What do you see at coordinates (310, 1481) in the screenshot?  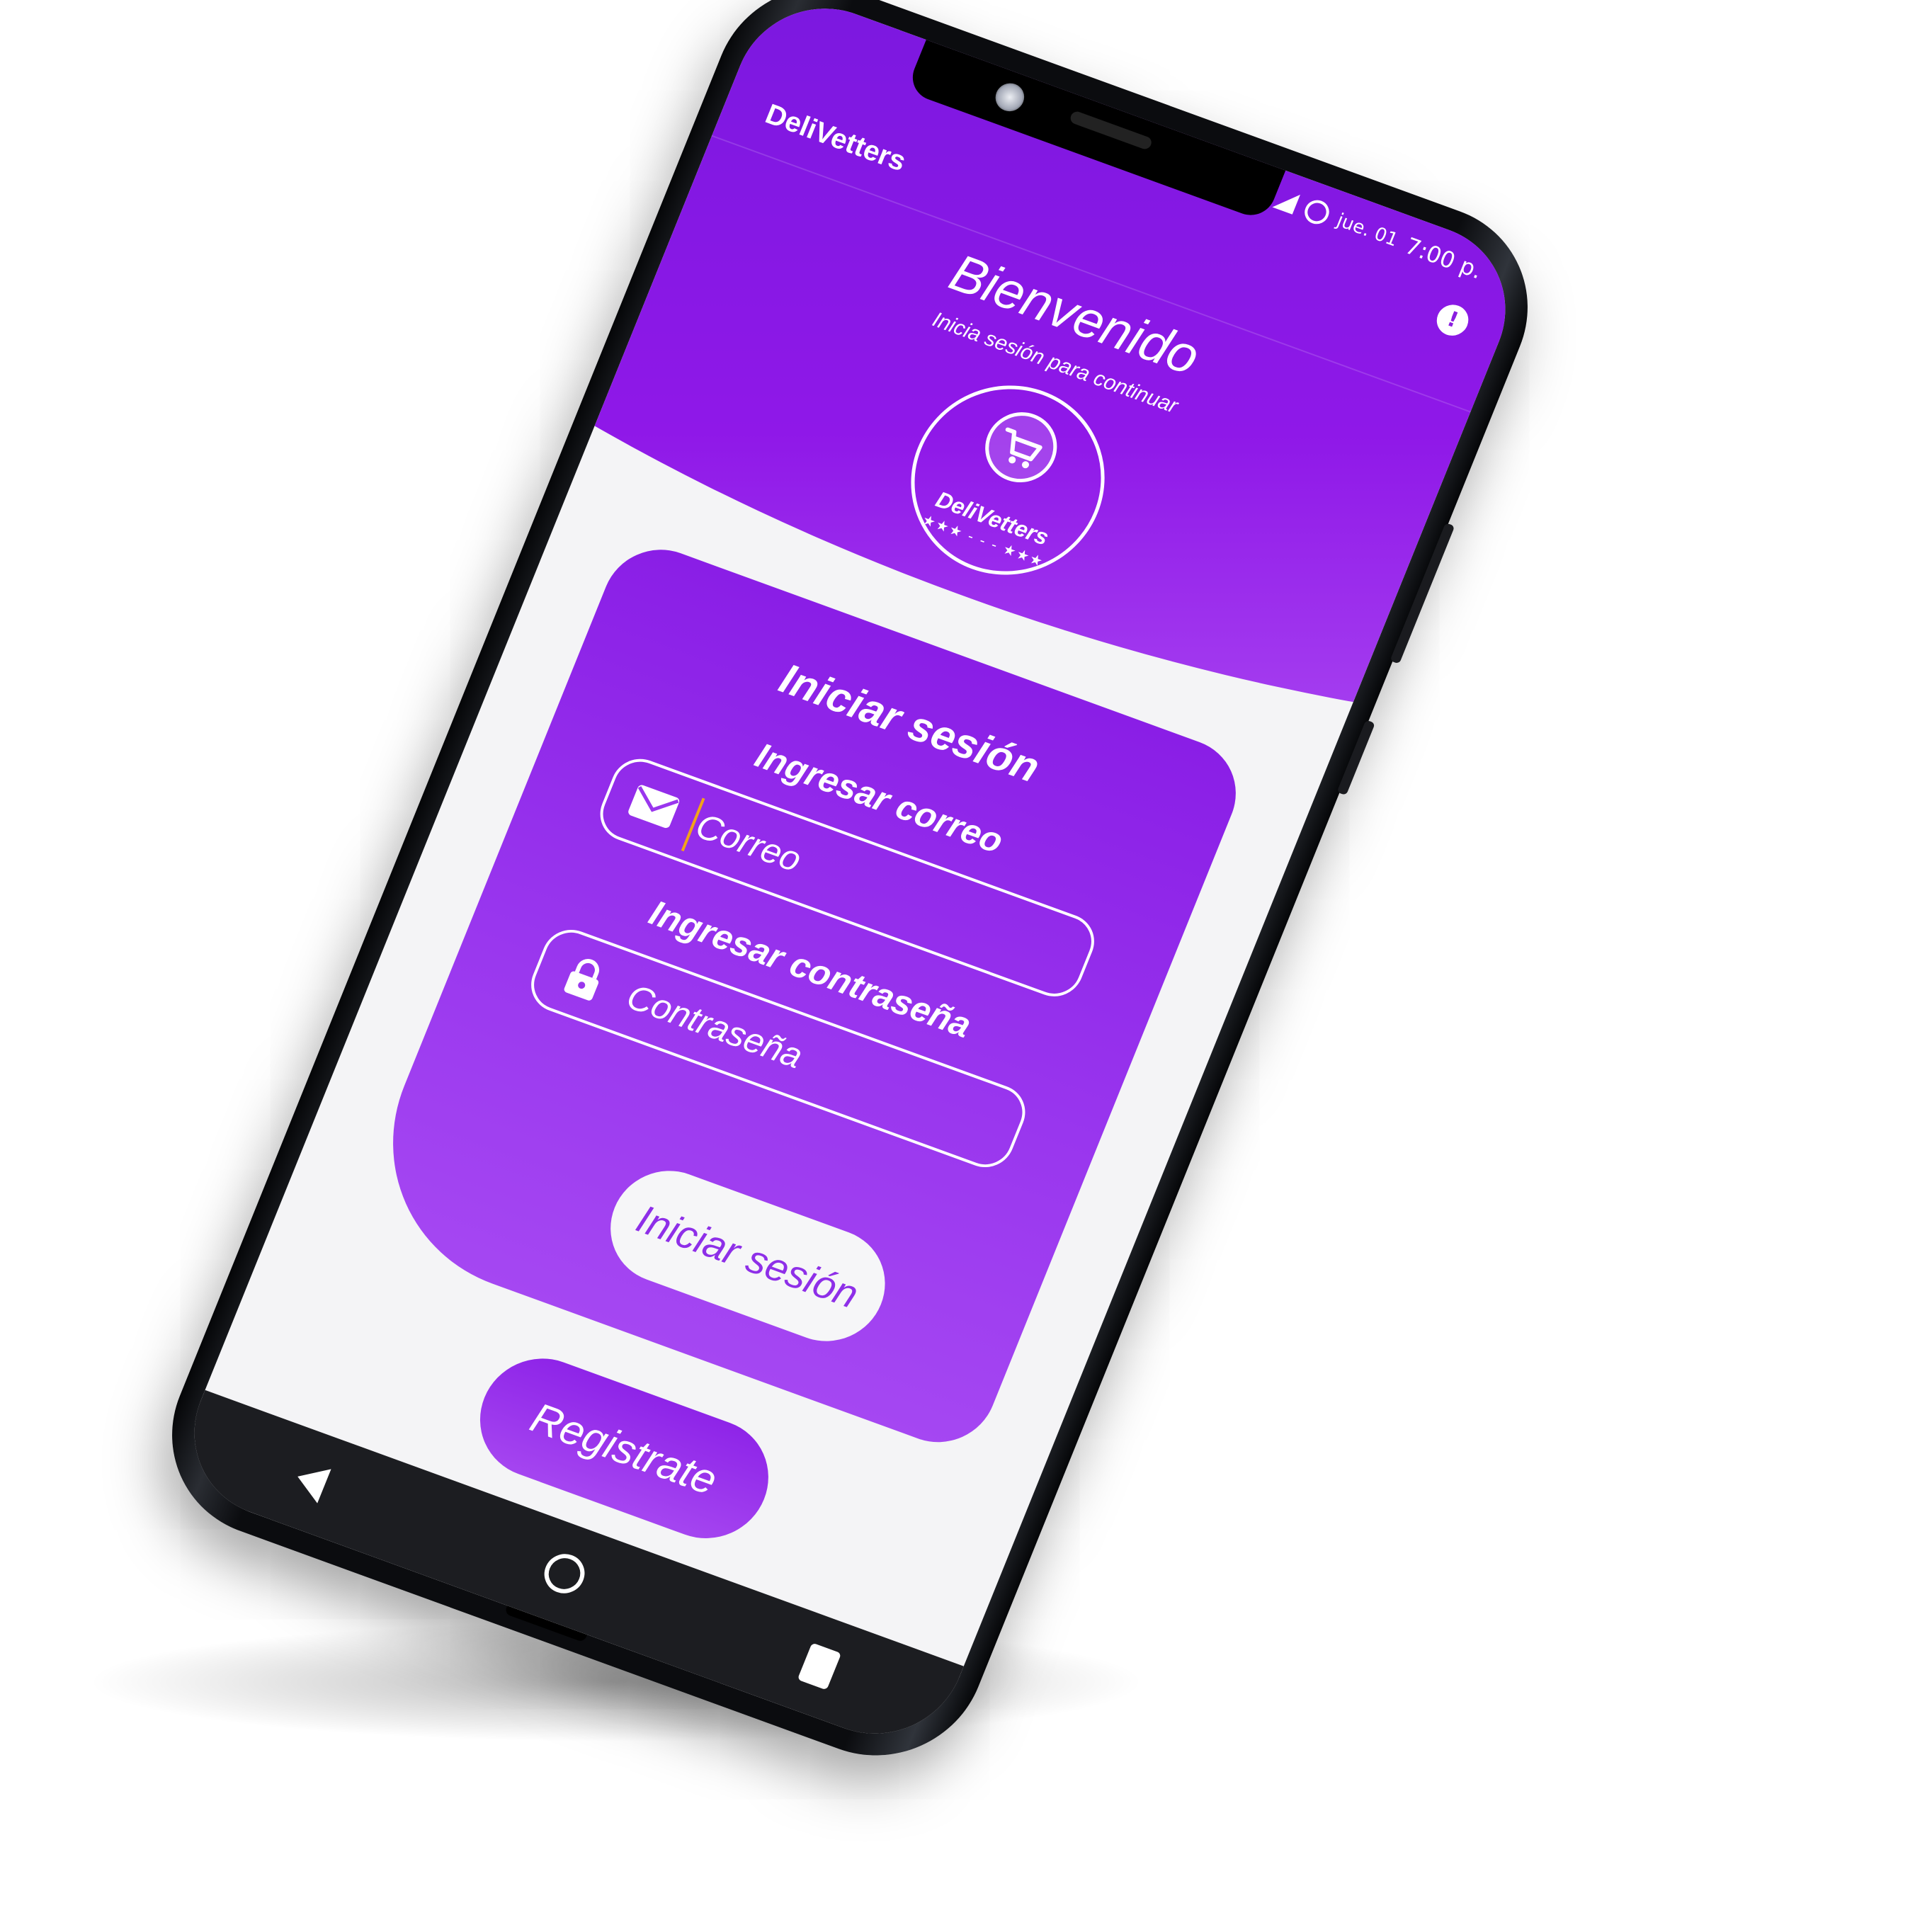 I see `back-triangle-icon` at bounding box center [310, 1481].